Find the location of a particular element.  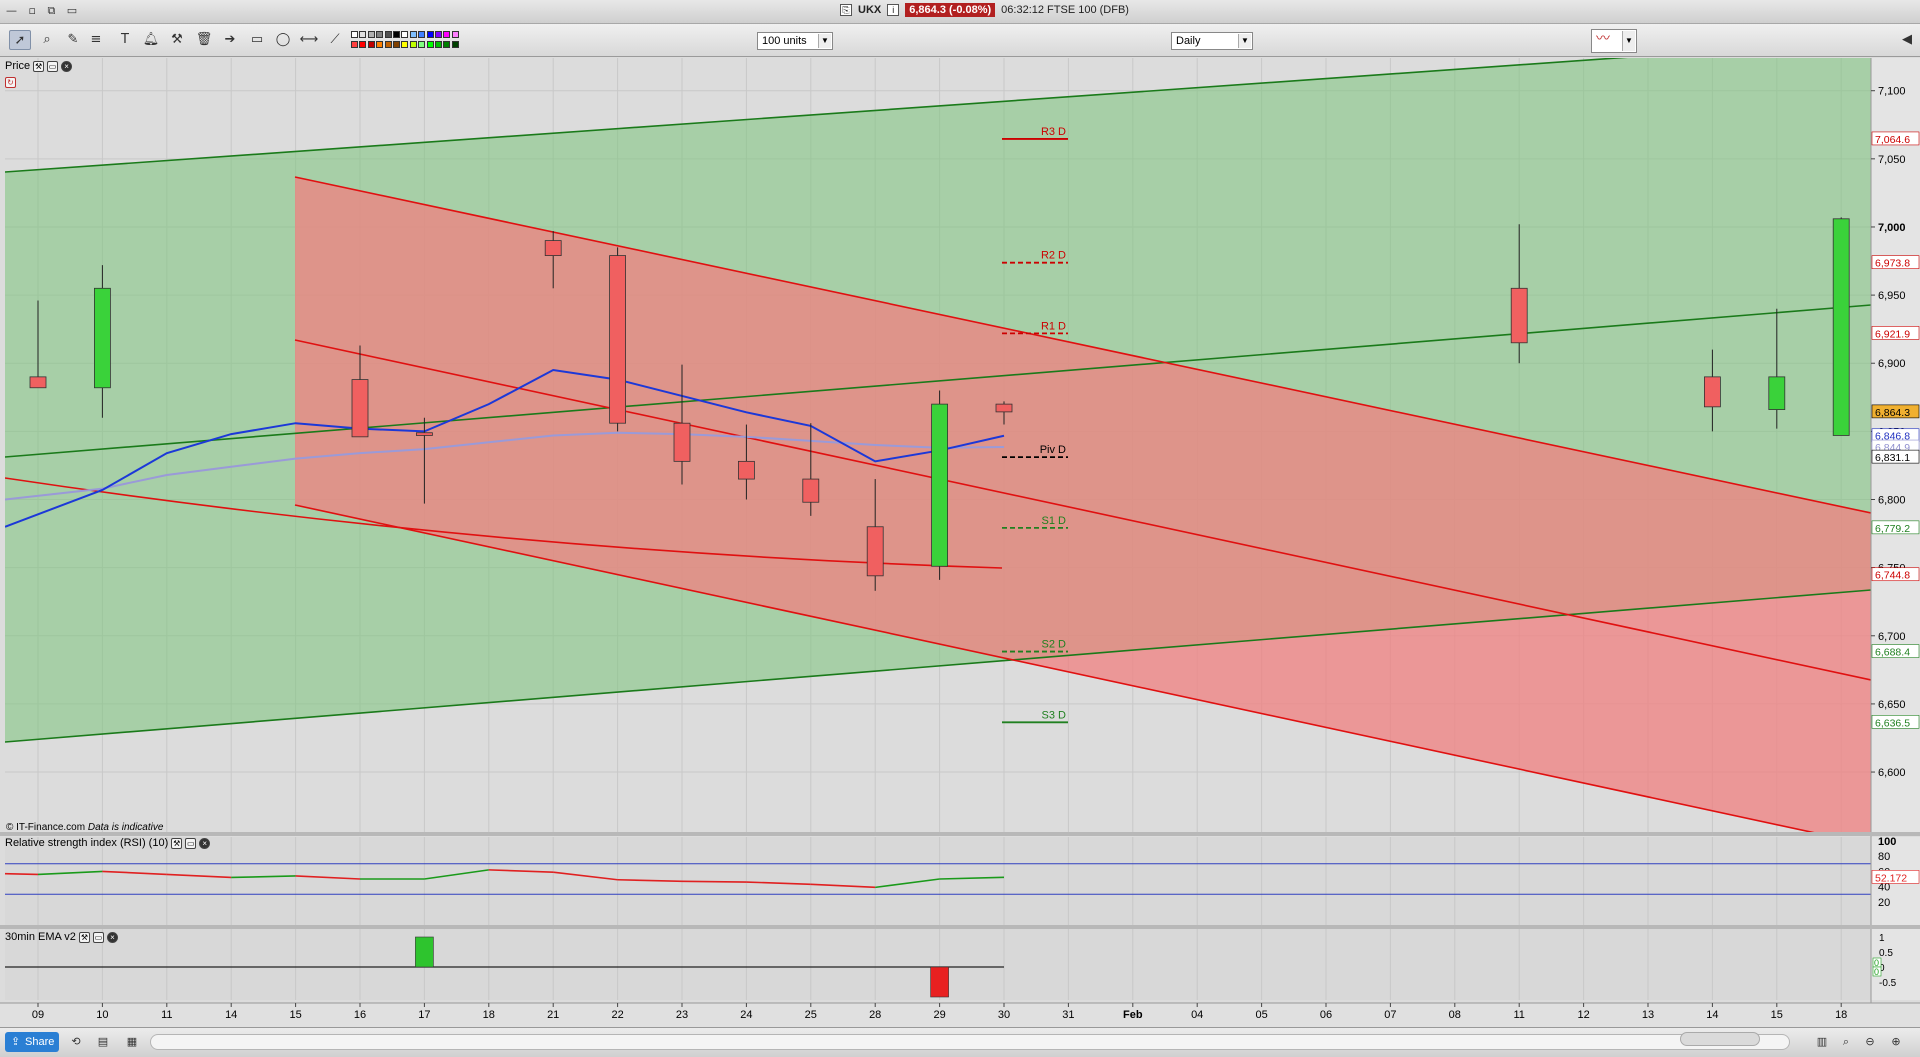

grid-icon: ▦ is located at coordinates (132, 1042).